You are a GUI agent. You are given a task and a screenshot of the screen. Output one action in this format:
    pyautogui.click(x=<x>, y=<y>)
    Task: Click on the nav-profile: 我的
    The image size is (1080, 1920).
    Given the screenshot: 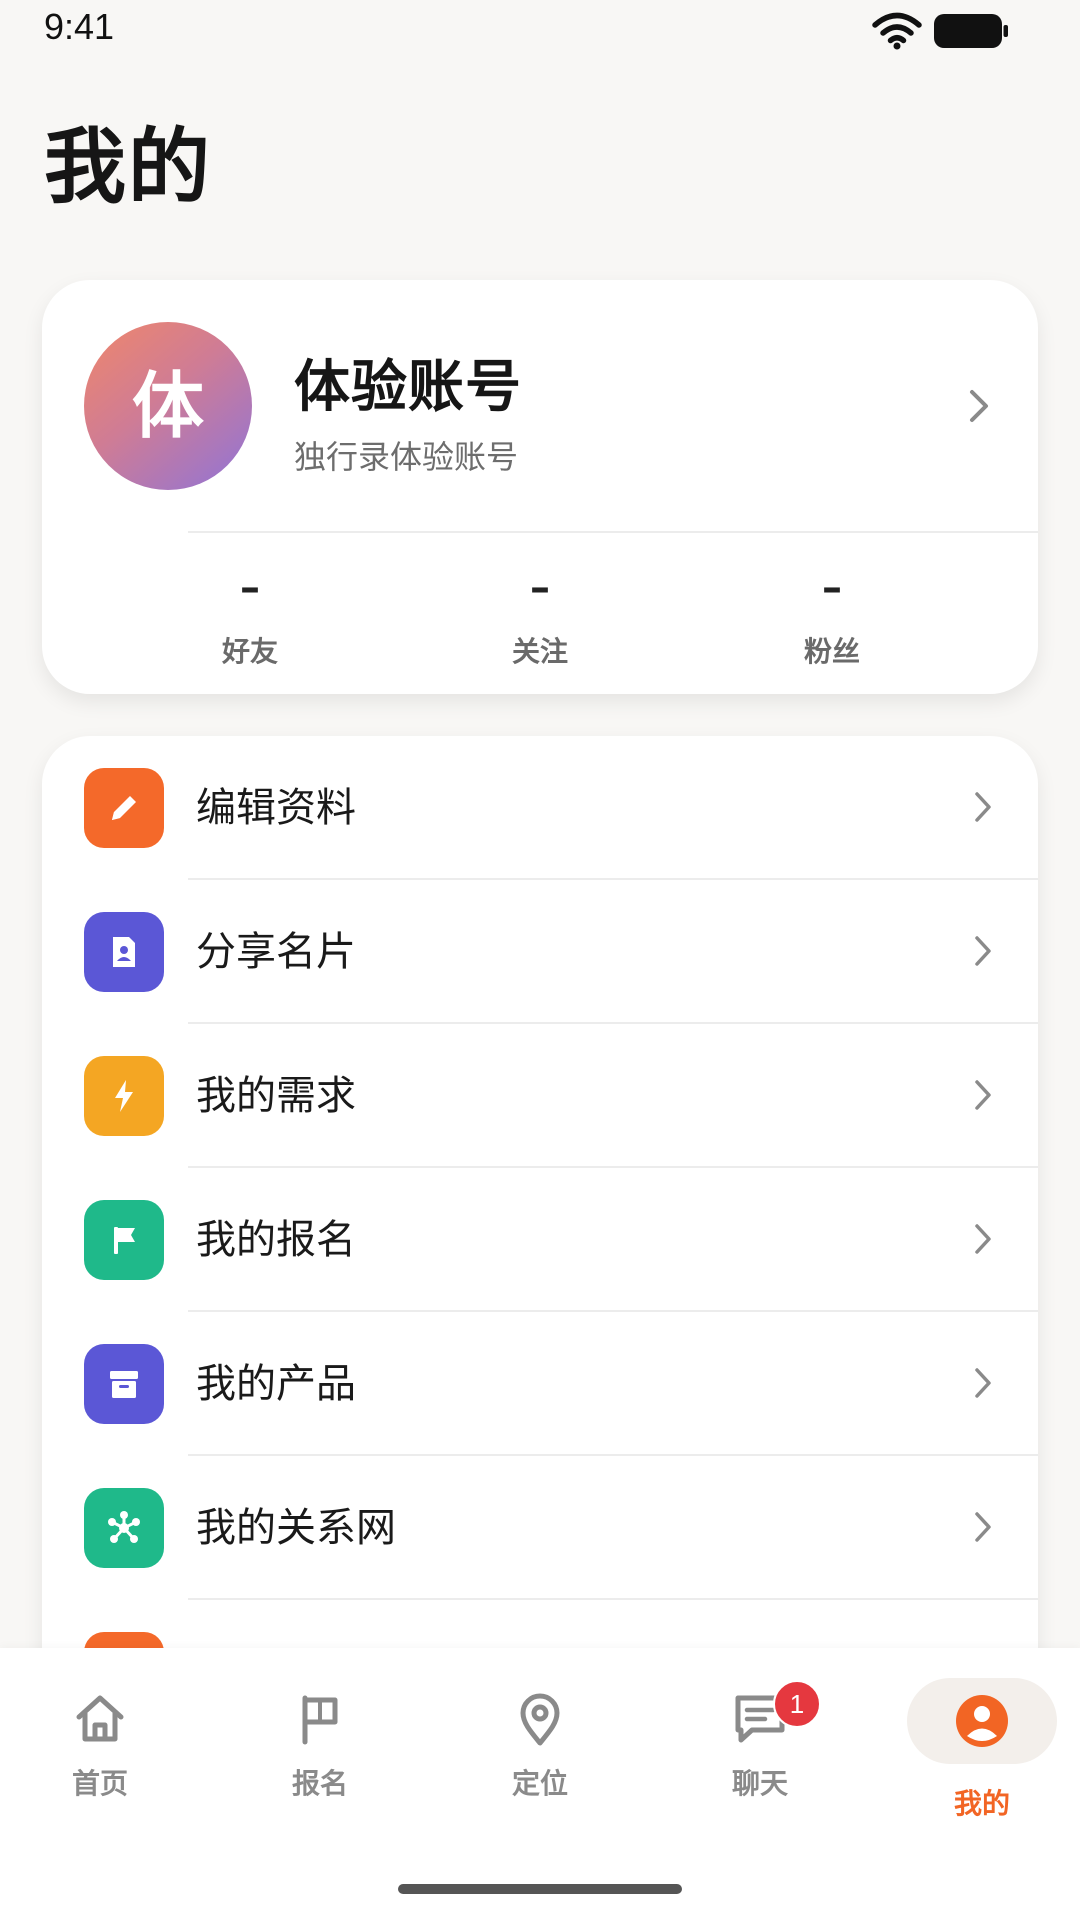 What is the action you would take?
    pyautogui.click(x=982, y=1749)
    